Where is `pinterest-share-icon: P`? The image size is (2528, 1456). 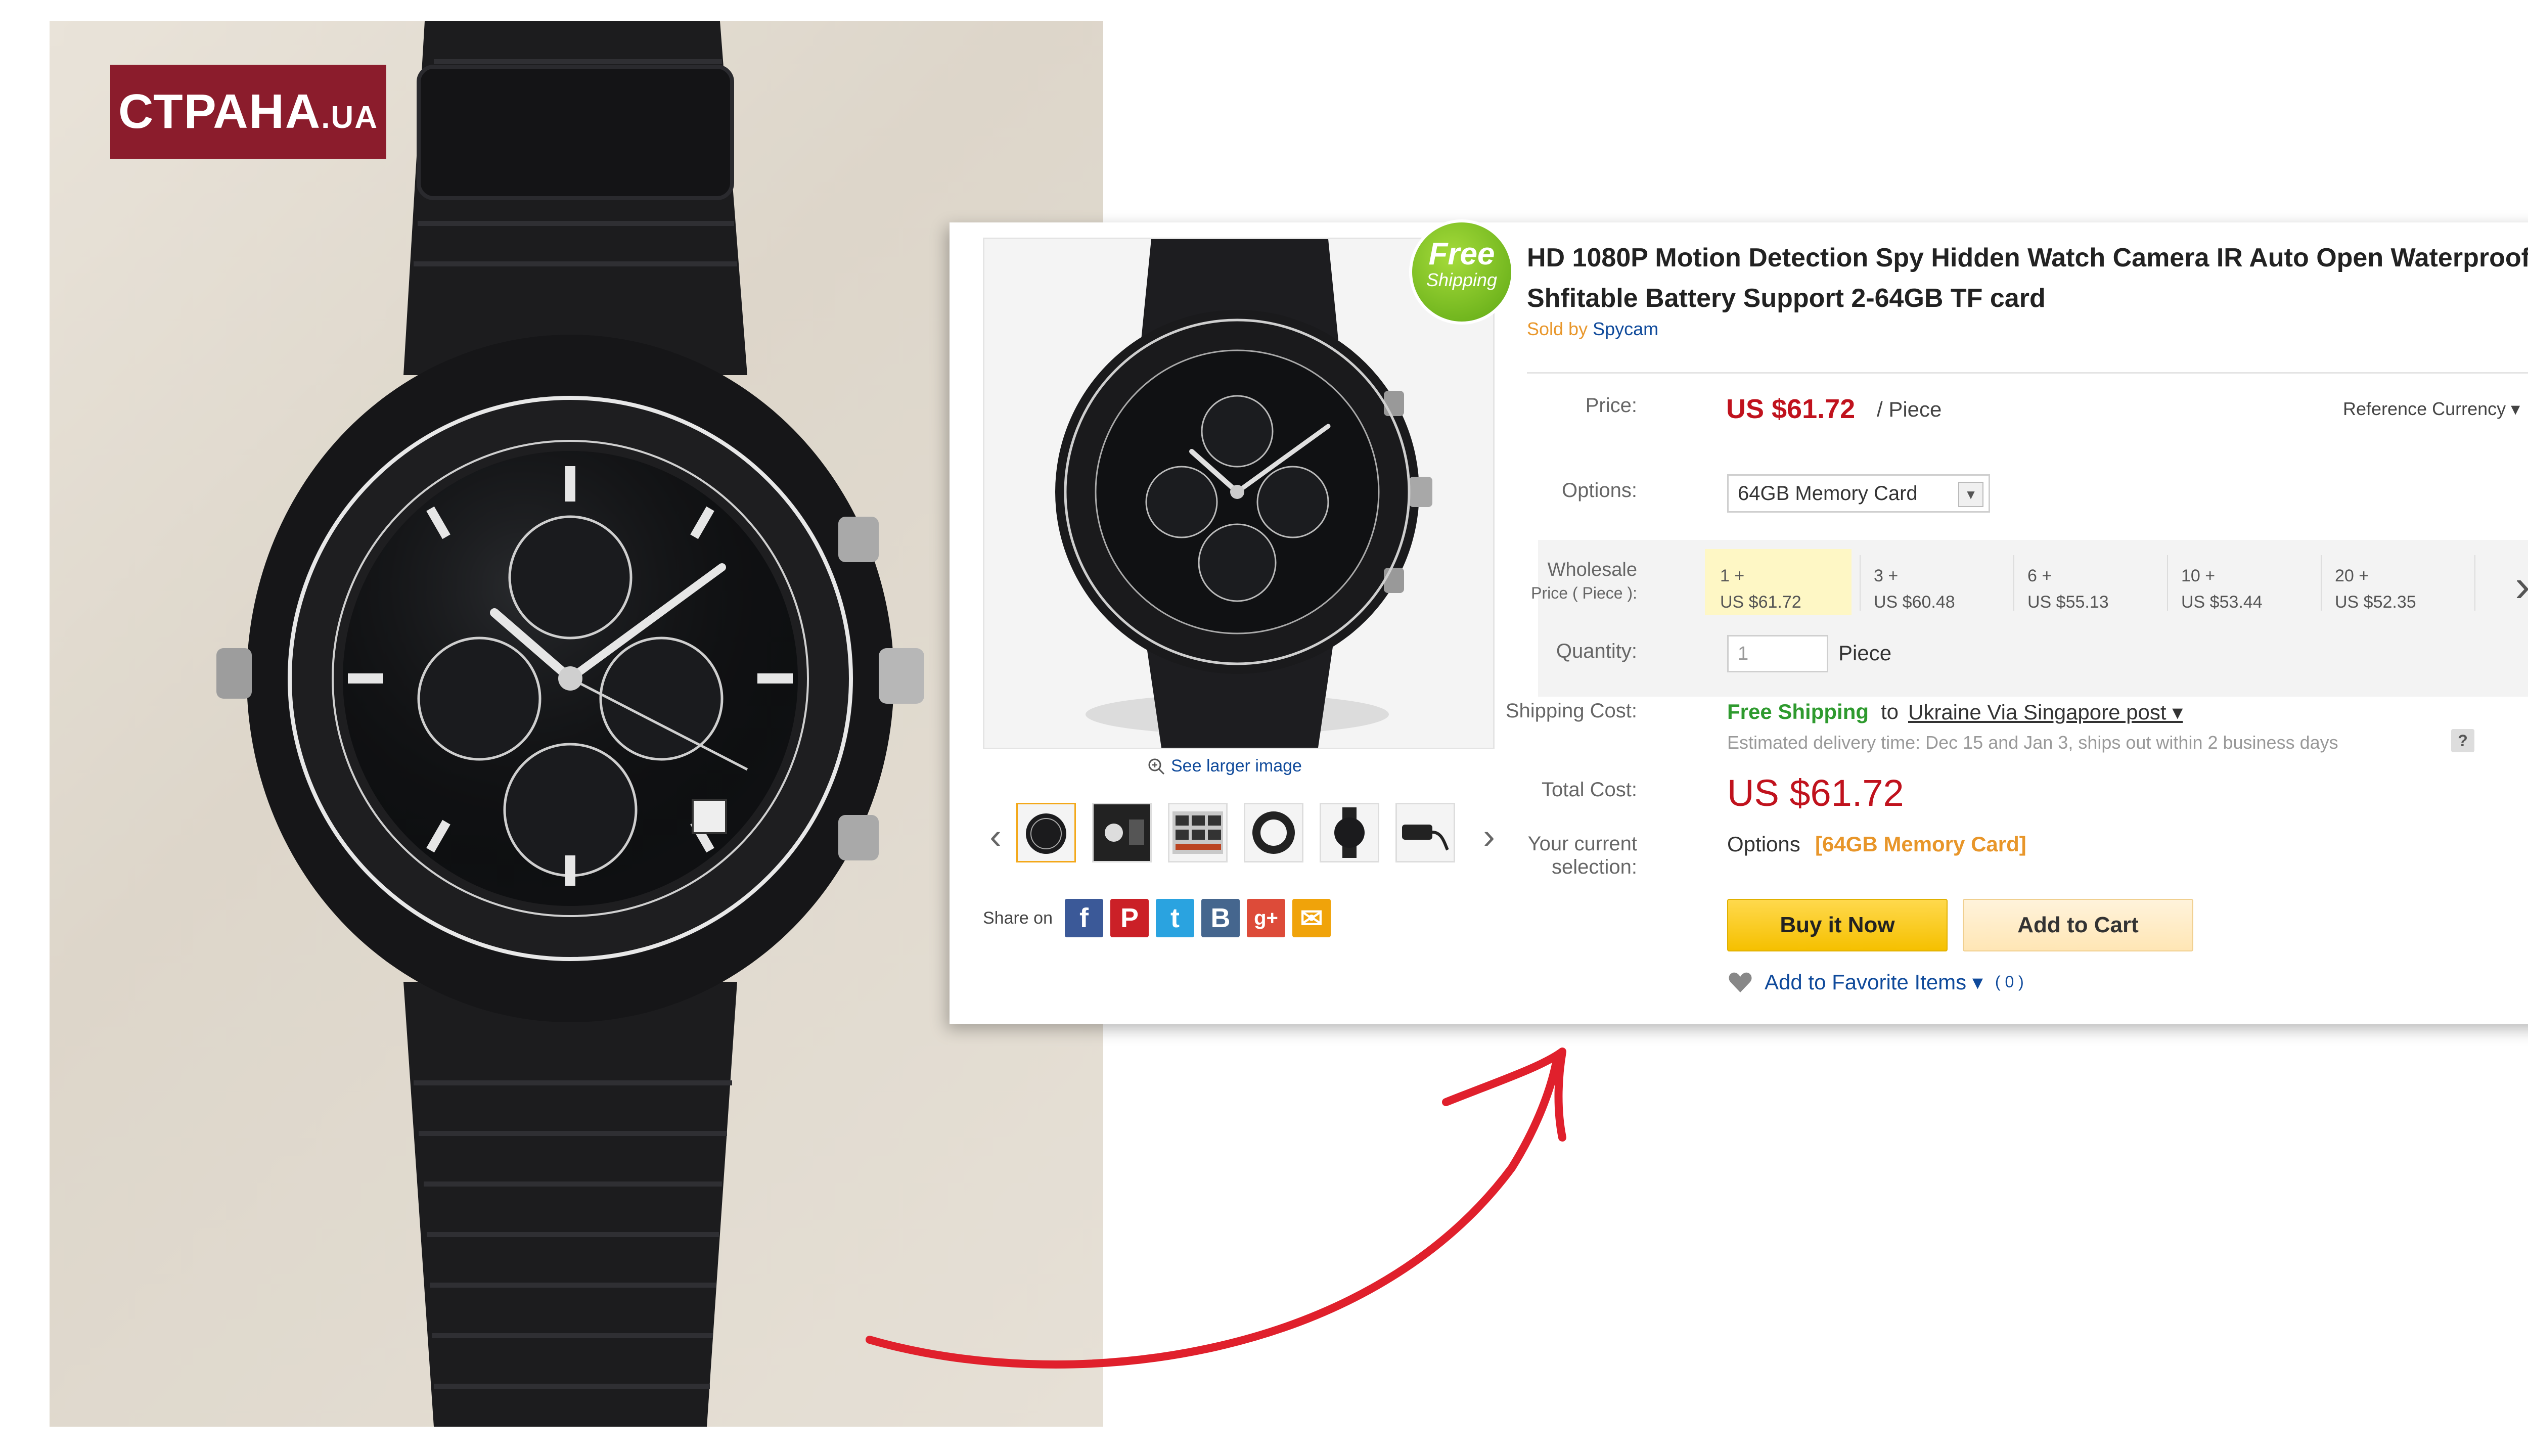 pinterest-share-icon: P is located at coordinates (1130, 918).